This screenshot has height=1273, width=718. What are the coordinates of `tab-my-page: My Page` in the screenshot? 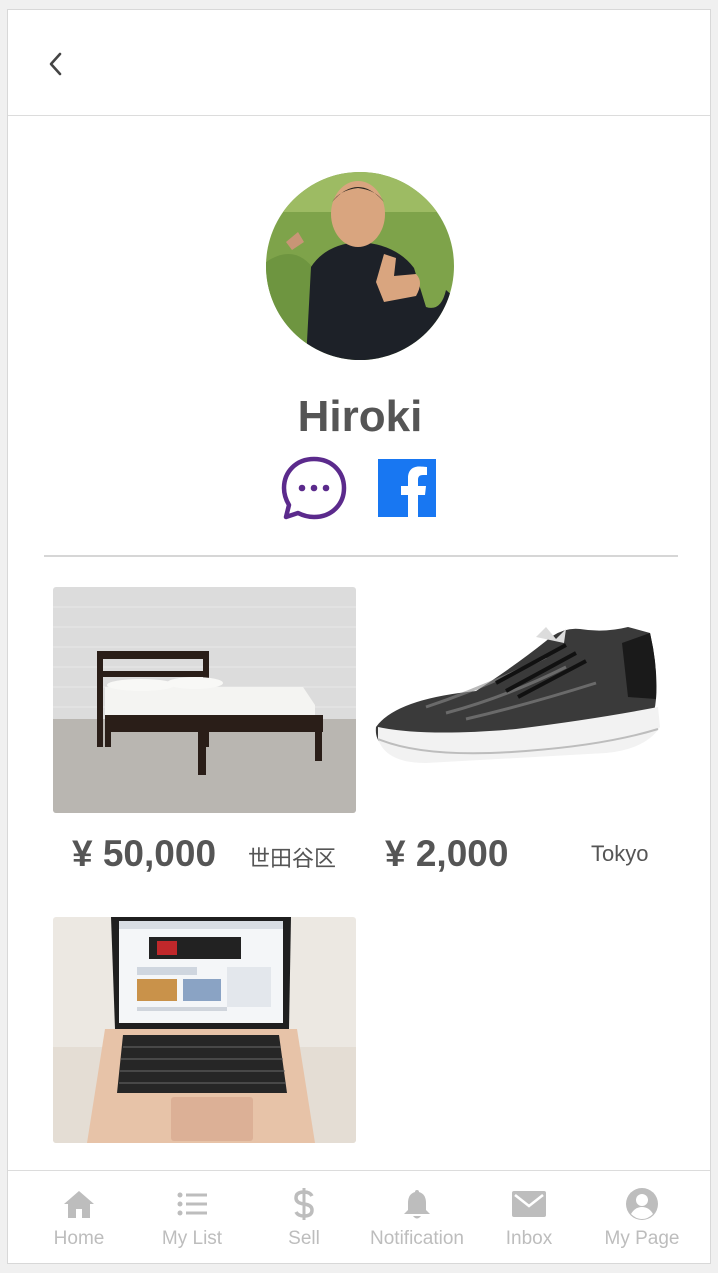 It's located at (642, 1217).